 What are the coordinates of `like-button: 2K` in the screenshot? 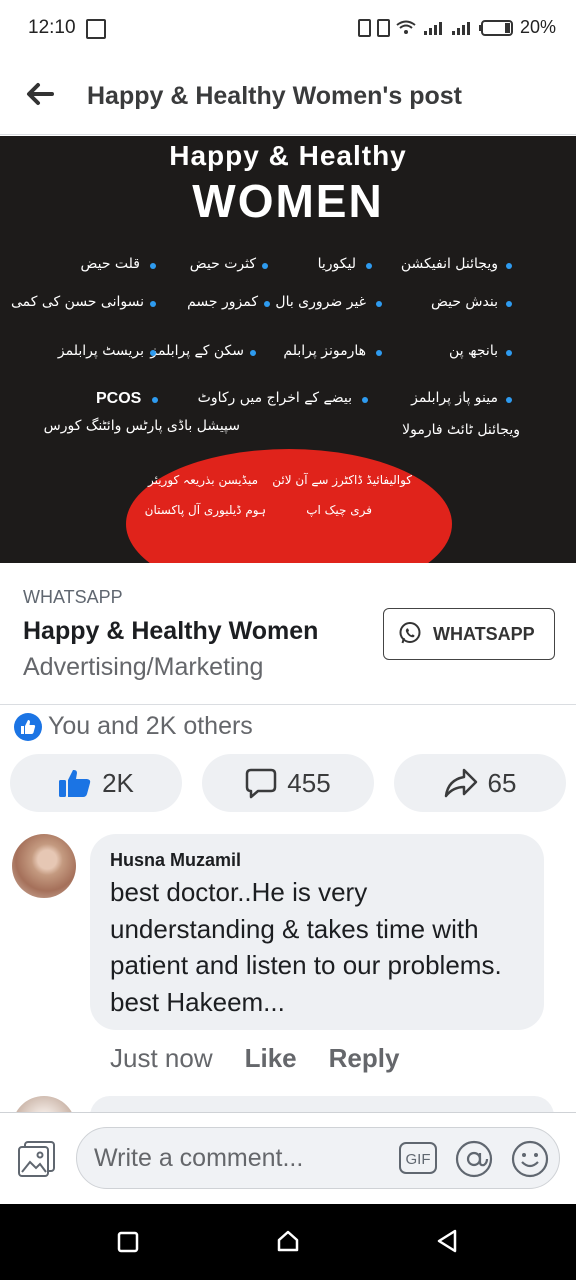 It's located at (96, 783).